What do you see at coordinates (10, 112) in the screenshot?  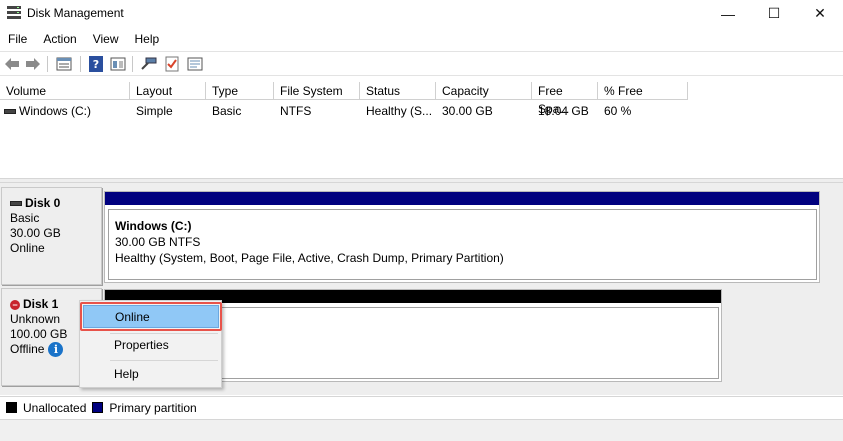 I see `volume-icon` at bounding box center [10, 112].